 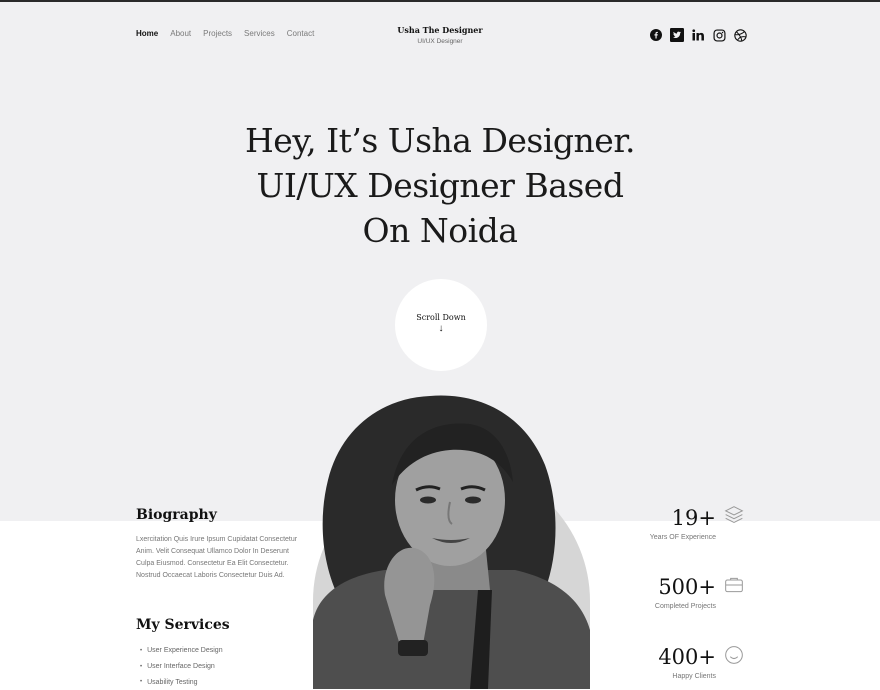 What do you see at coordinates (719, 35) in the screenshot?
I see `instagram-icon` at bounding box center [719, 35].